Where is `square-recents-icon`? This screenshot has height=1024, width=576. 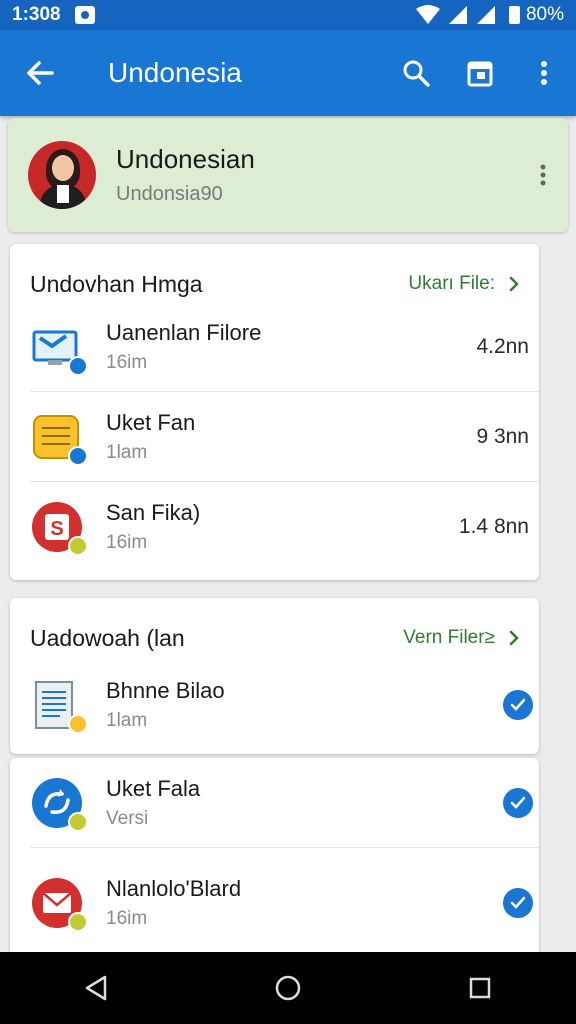 square-recents-icon is located at coordinates (480, 988).